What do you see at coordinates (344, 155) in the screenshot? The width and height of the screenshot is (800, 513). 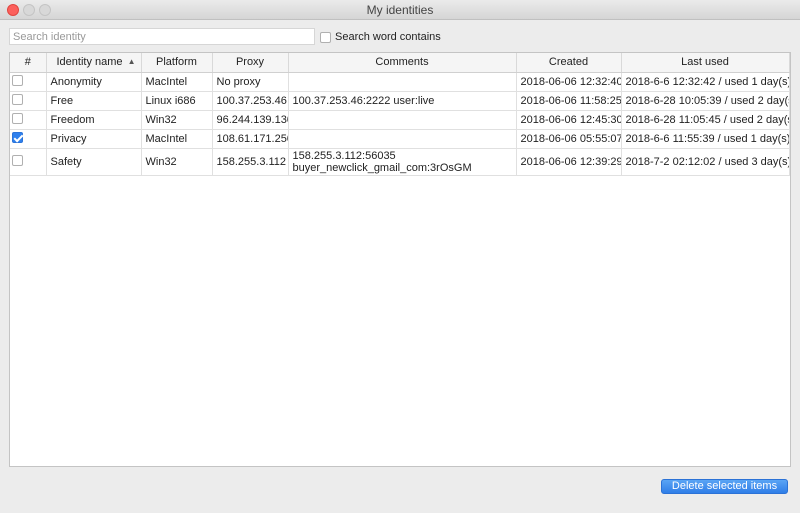 I see `comments-line: 158.255.3.112:56035` at bounding box center [344, 155].